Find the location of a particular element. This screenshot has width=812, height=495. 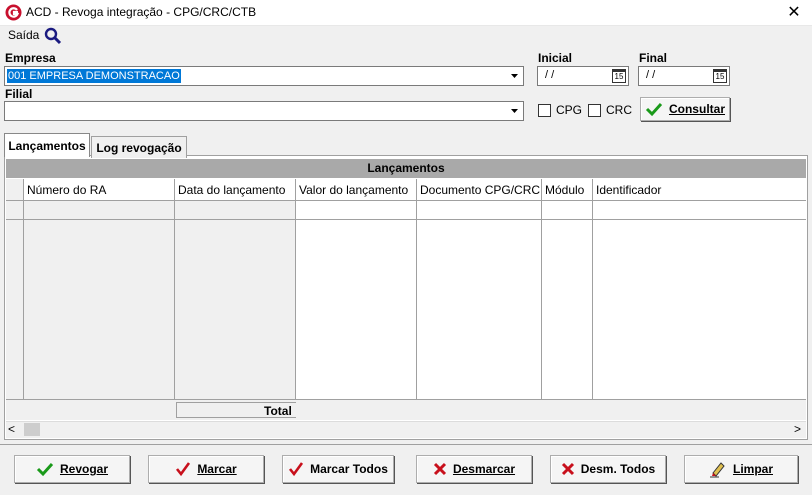

window-title: ACD - Revoga integração - CPG/CRC/CTB is located at coordinates (141, 12).